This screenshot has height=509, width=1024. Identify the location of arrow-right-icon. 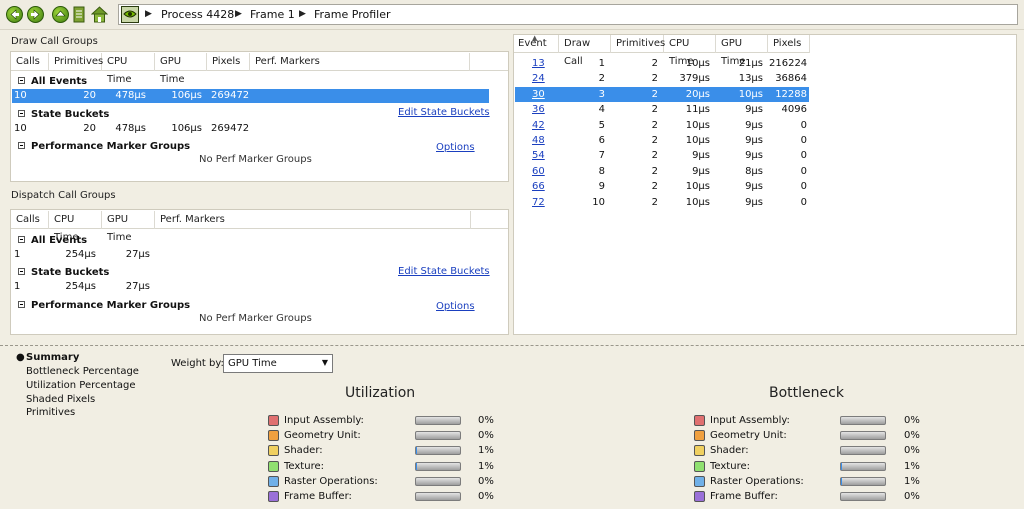
(35, 14).